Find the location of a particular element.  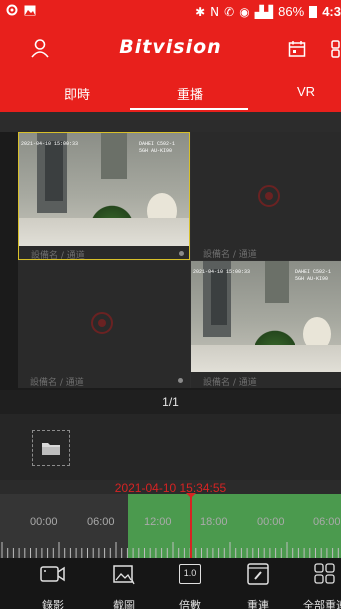

nfc-icon: N is located at coordinates (215, 11).